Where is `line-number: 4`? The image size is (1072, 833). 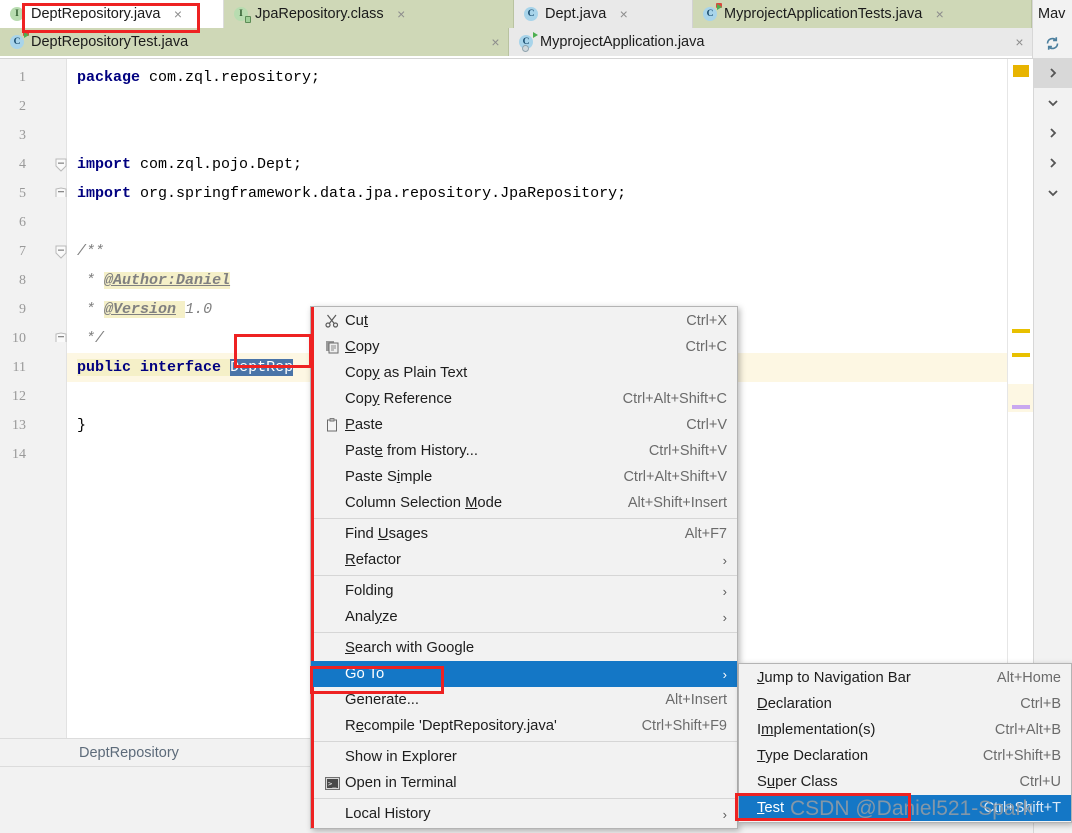 line-number: 4 is located at coordinates (22, 164).